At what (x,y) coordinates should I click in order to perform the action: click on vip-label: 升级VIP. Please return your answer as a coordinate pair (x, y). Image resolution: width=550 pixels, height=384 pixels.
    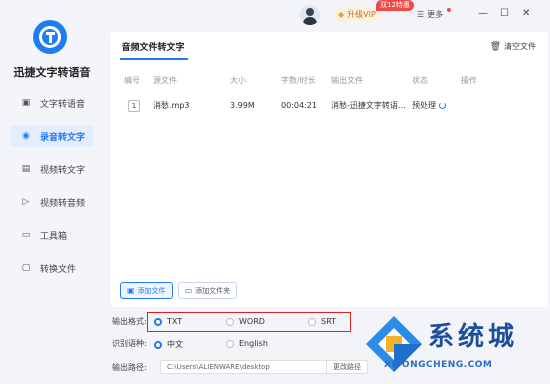
    Looking at the image, I should click on (361, 14).